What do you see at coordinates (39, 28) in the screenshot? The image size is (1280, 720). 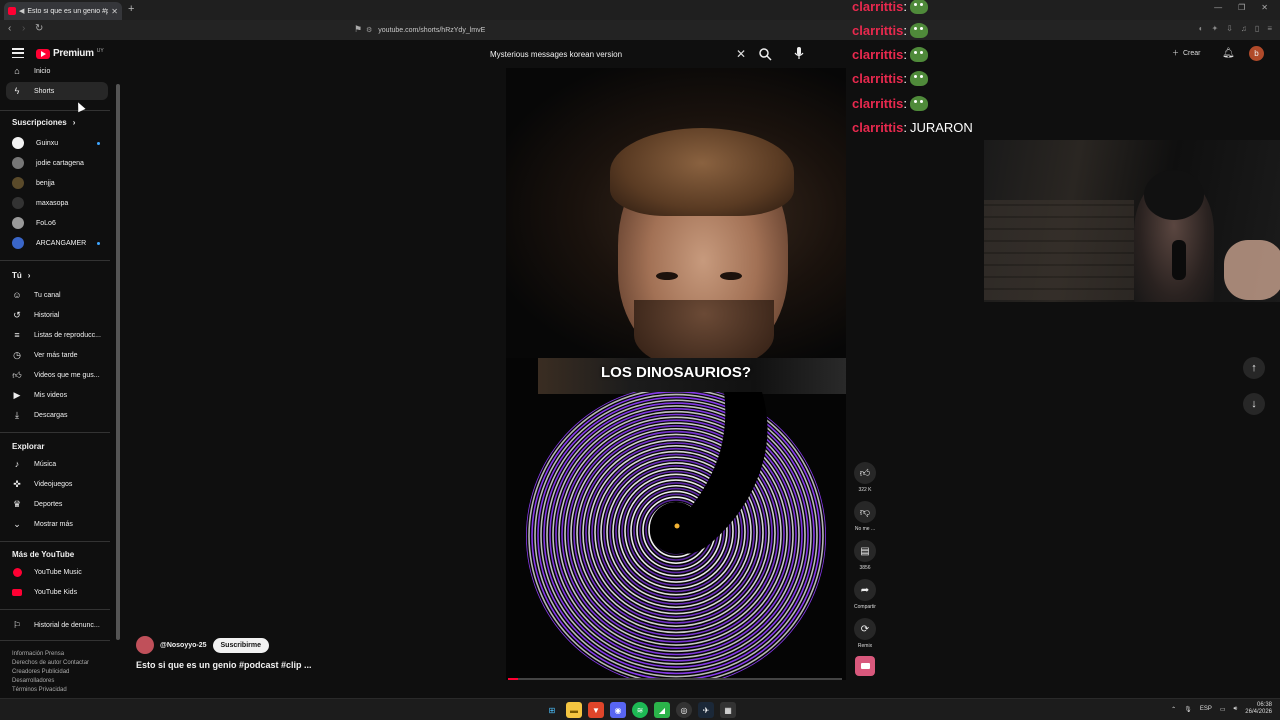 I see `reload-icon: ↻` at bounding box center [39, 28].